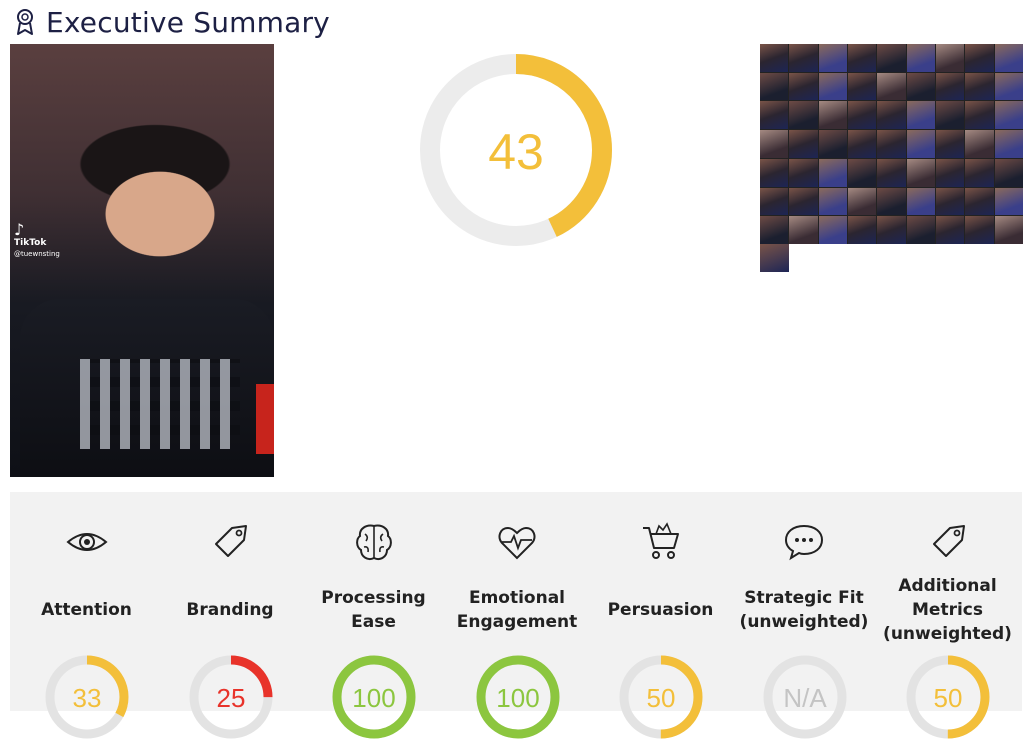 This screenshot has height=740, width=1024. I want to click on metric-gauge: 50, so click(948, 697).